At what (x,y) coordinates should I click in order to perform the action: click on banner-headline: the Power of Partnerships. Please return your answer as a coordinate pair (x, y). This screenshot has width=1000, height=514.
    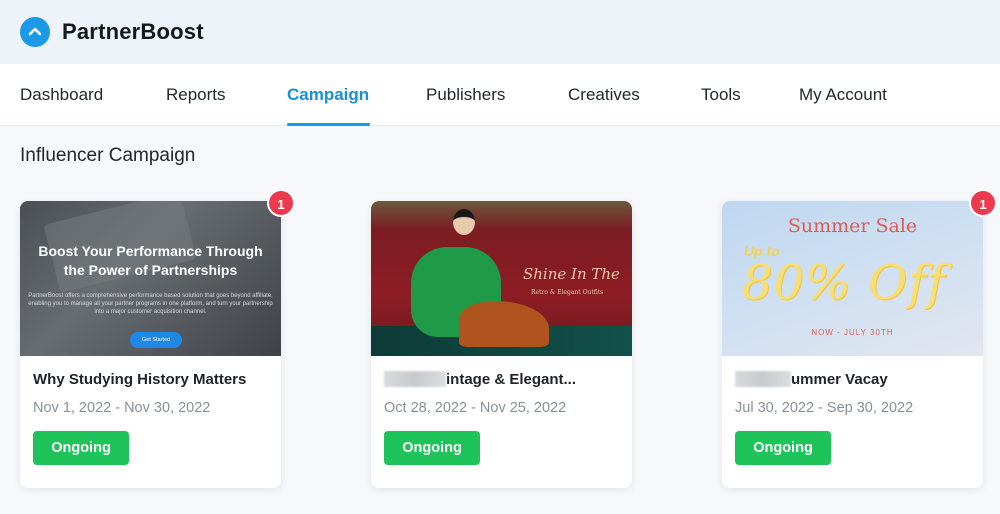
    Looking at the image, I should click on (150, 270).